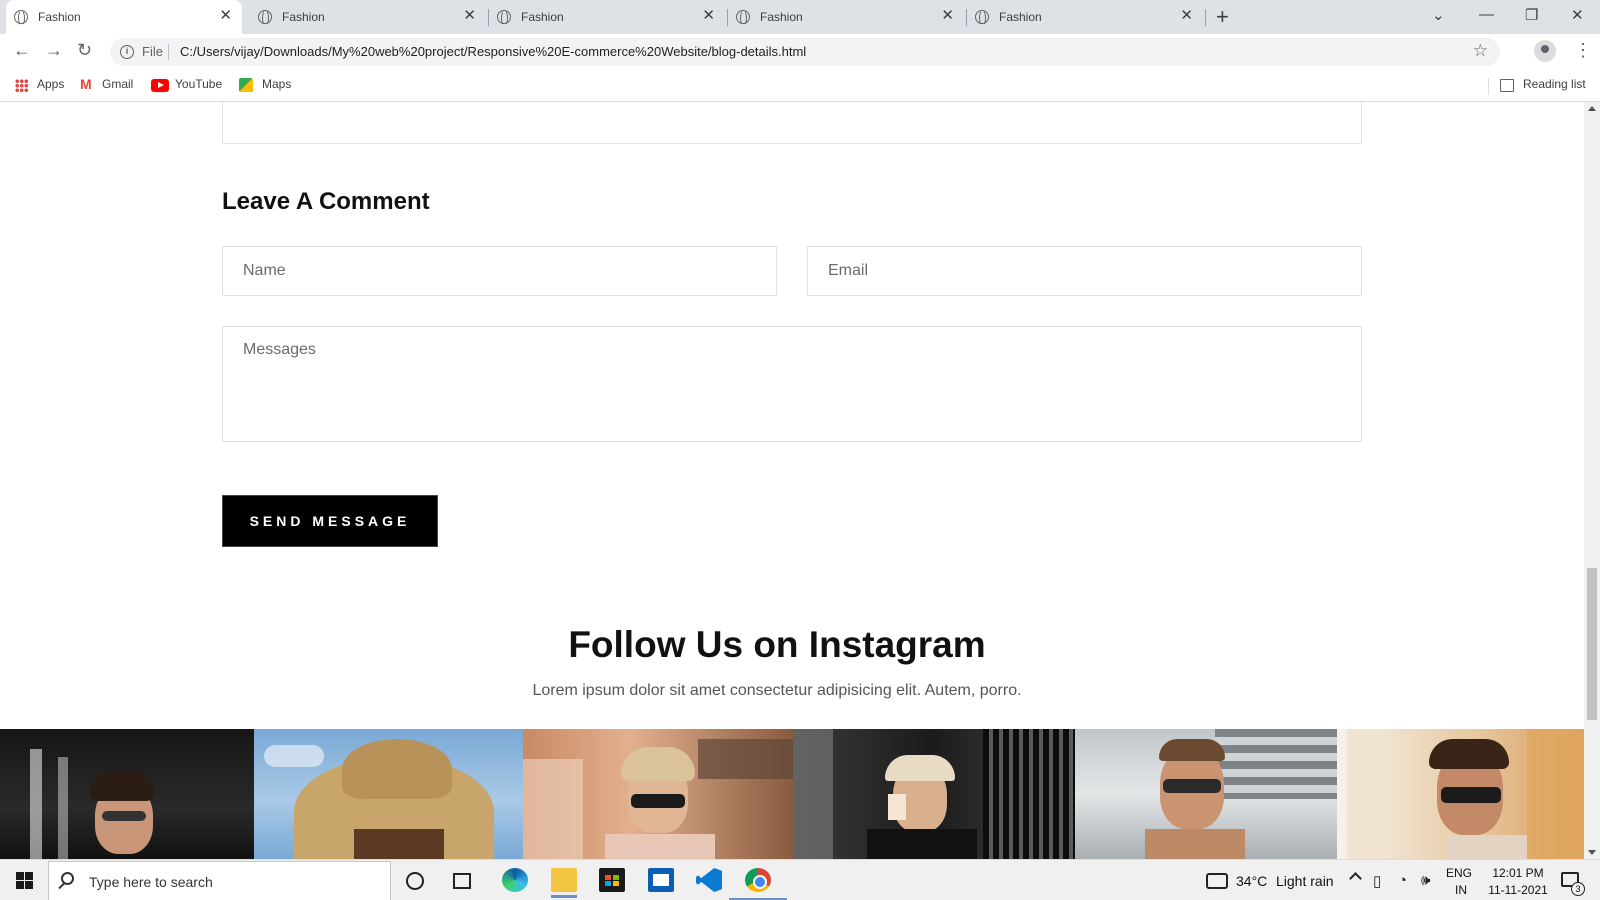 The image size is (1600, 900). I want to click on instagram-photo-woman-sunglasses-building, so click(658, 794).